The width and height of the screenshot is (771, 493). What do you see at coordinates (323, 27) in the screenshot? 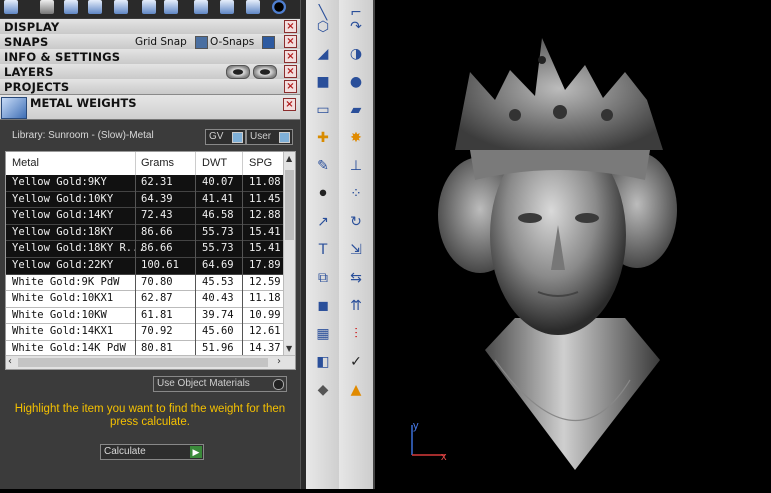
I see `polygon-tool-icon: ⬡` at bounding box center [323, 27].